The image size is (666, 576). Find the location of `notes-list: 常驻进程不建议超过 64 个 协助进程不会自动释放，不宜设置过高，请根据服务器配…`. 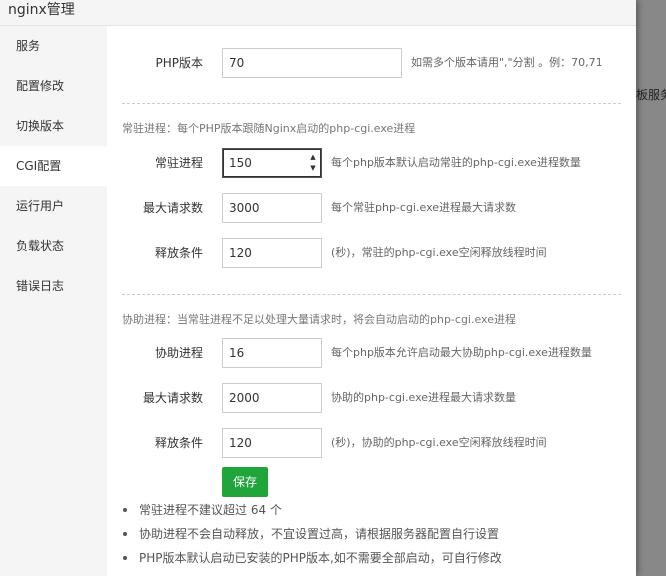

notes-list: 常驻进程不建议超过 64 个 协助进程不会自动释放，不宜设置过高，请根据服务器配… is located at coordinates (310, 534).